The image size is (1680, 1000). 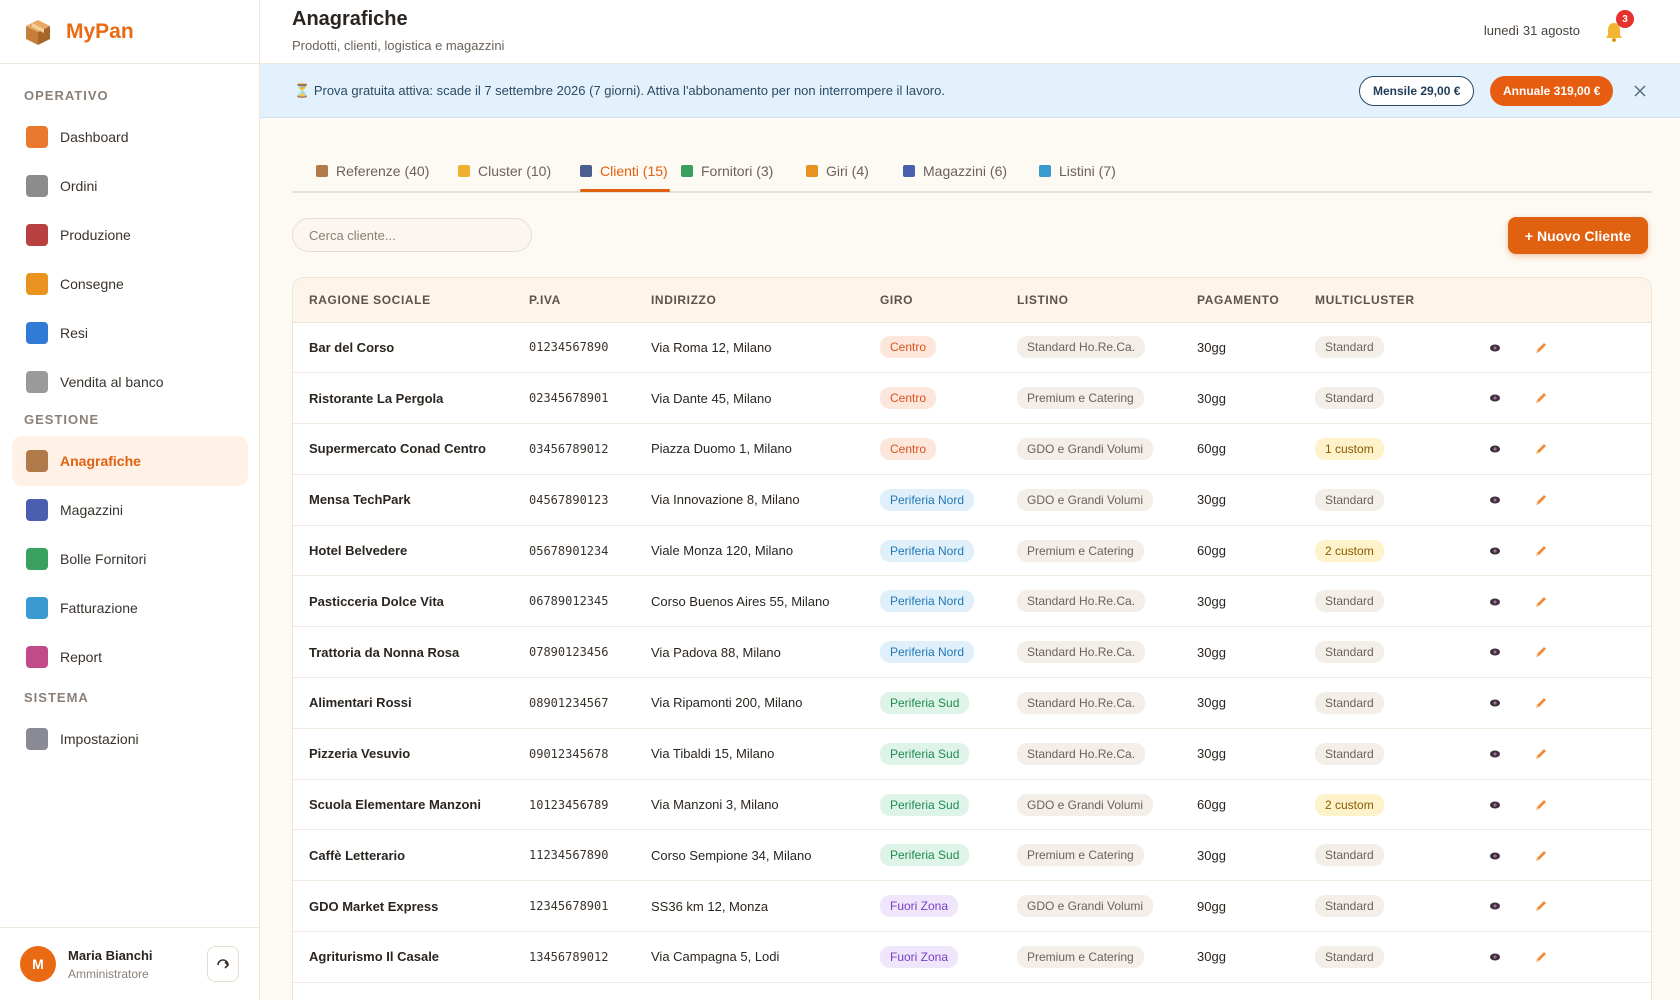 I want to click on sidebar-item-label: Magazzini, so click(x=92, y=510).